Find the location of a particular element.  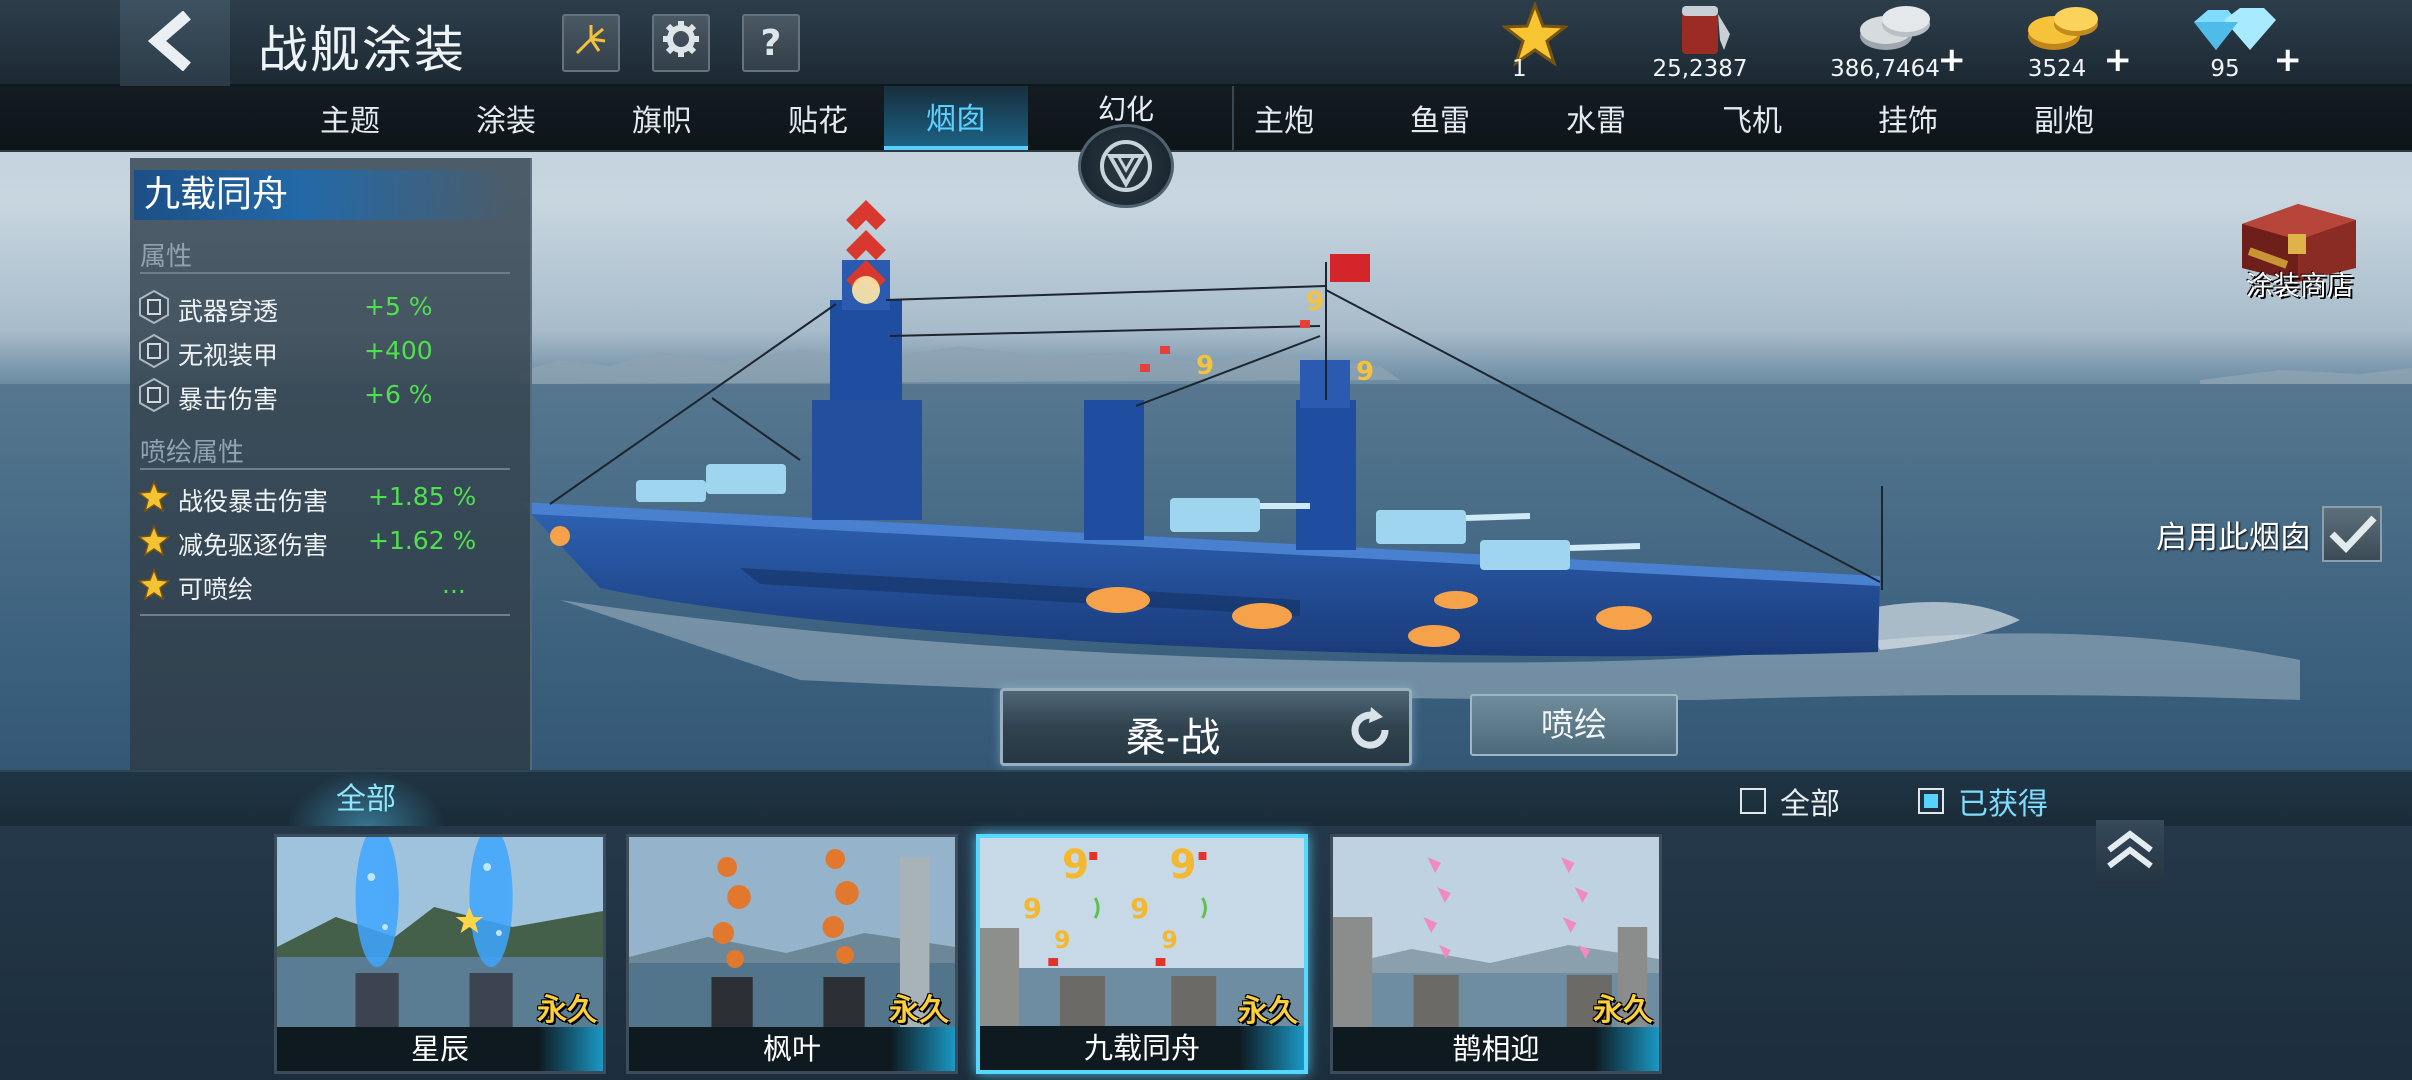

fireworks-button is located at coordinates (591, 43).